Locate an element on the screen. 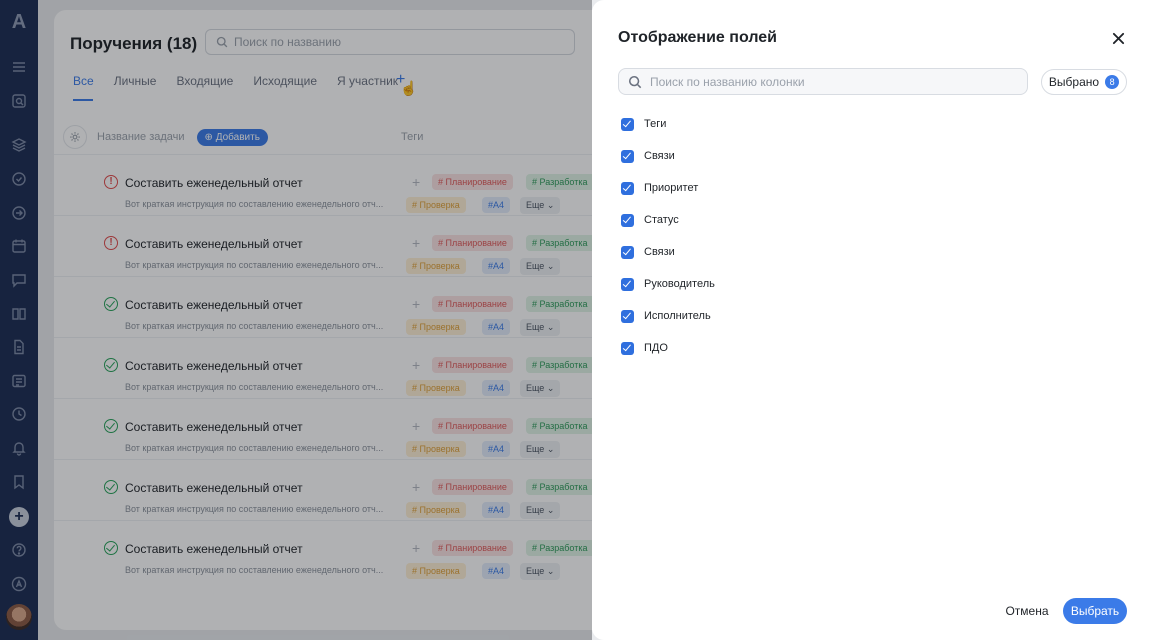 The width and height of the screenshot is (1152, 640). column-search-input is located at coordinates (830, 81).